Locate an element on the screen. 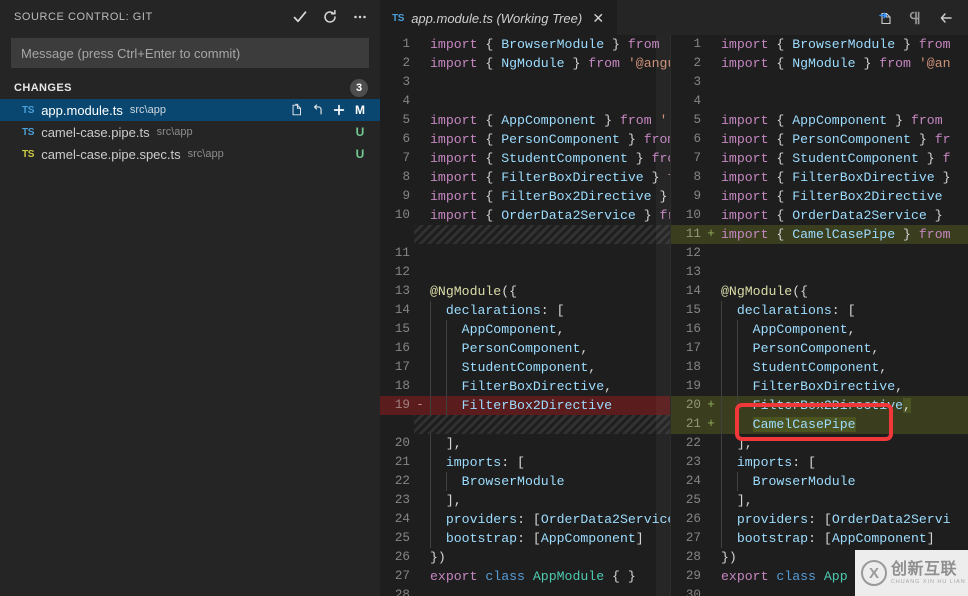  changes-section-header: CHANGES 3 is located at coordinates (190, 88).